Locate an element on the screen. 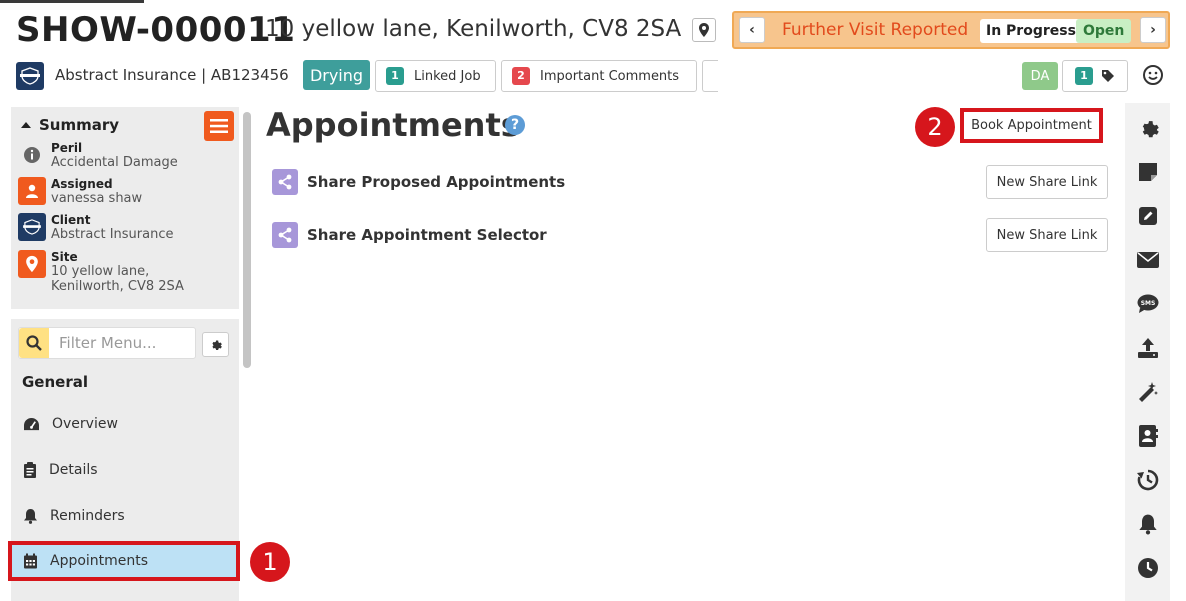  menu-item-details: Details is located at coordinates (125, 470).